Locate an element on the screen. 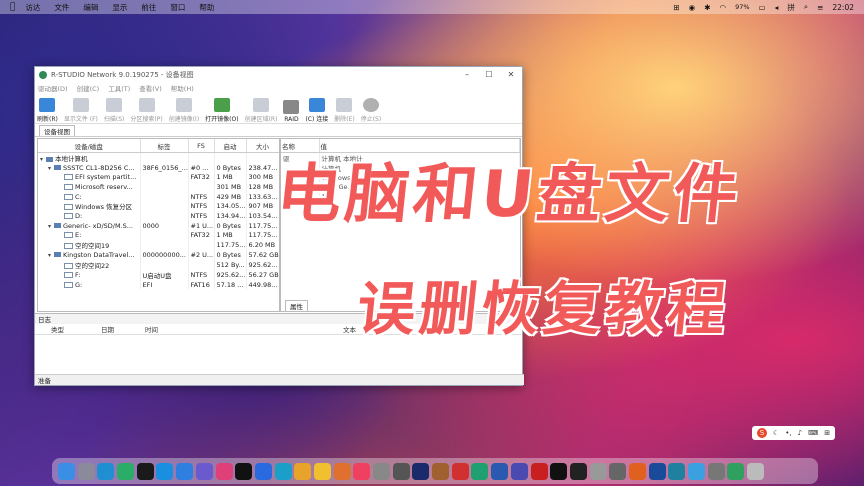 This screenshot has width=864, height=486. title-bar: R-STUDIO Network 9.0.190275 - 设备视图 – ☐ ✕ is located at coordinates (278, 74).